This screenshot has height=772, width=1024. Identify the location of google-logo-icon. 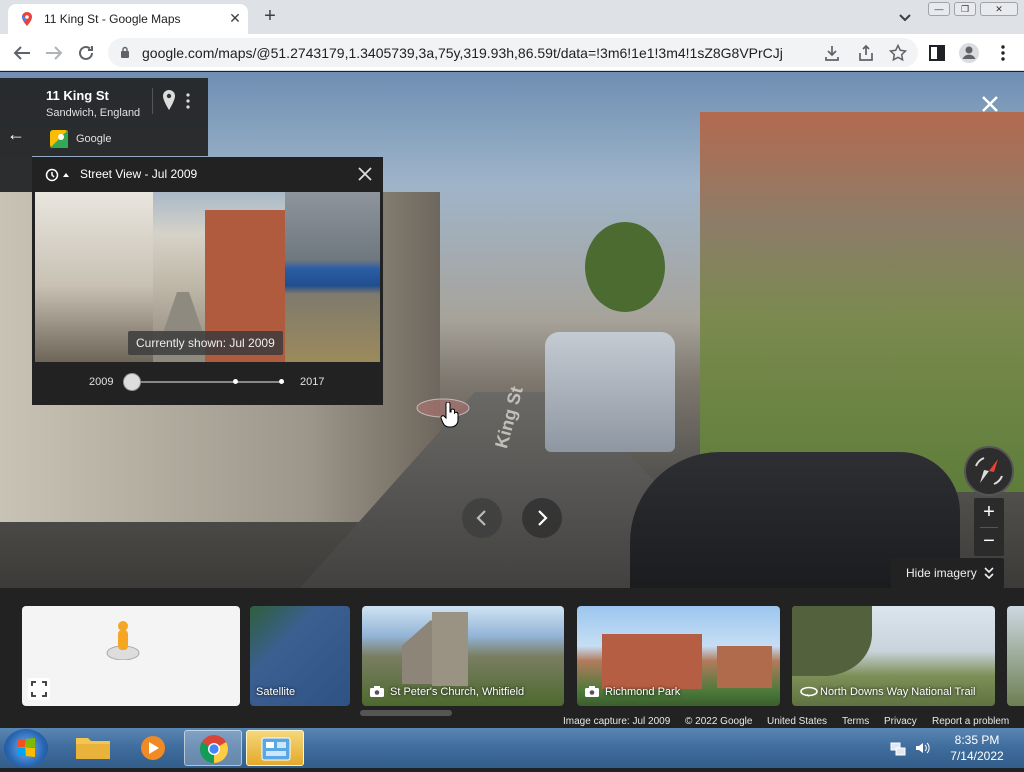
(59, 139).